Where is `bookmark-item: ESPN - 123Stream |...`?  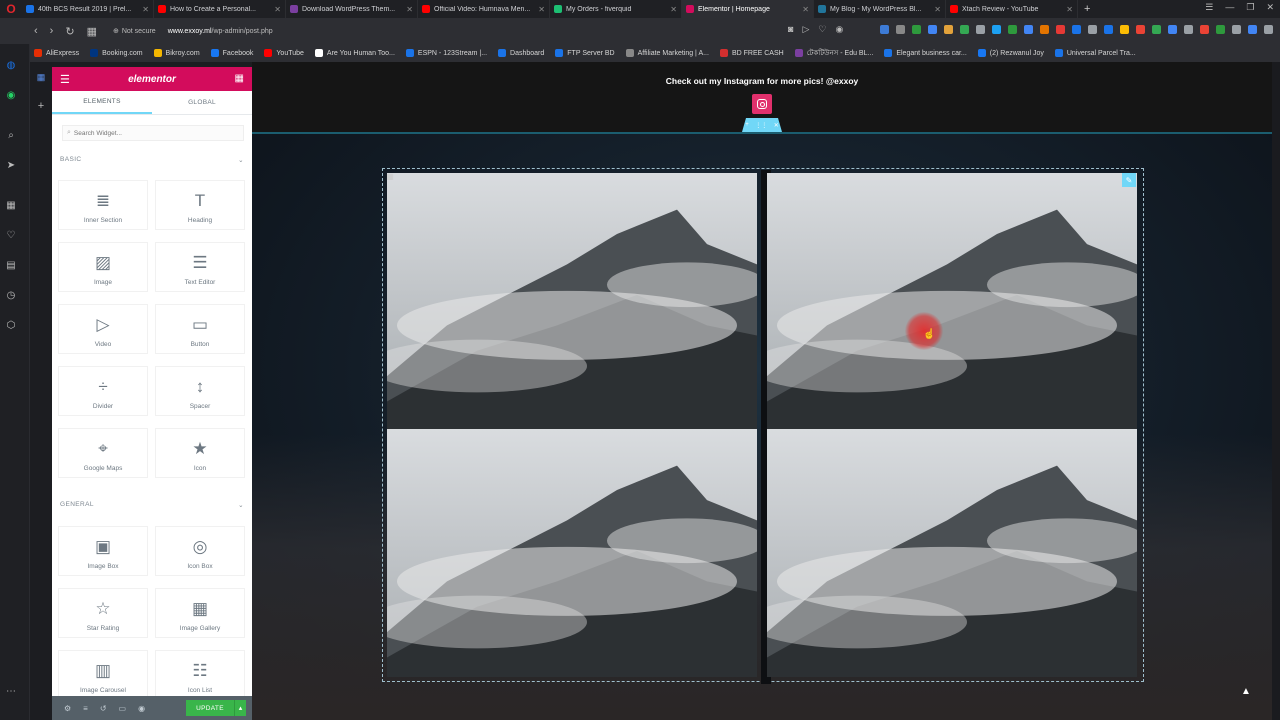 bookmark-item: ESPN - 123Stream |... is located at coordinates (446, 53).